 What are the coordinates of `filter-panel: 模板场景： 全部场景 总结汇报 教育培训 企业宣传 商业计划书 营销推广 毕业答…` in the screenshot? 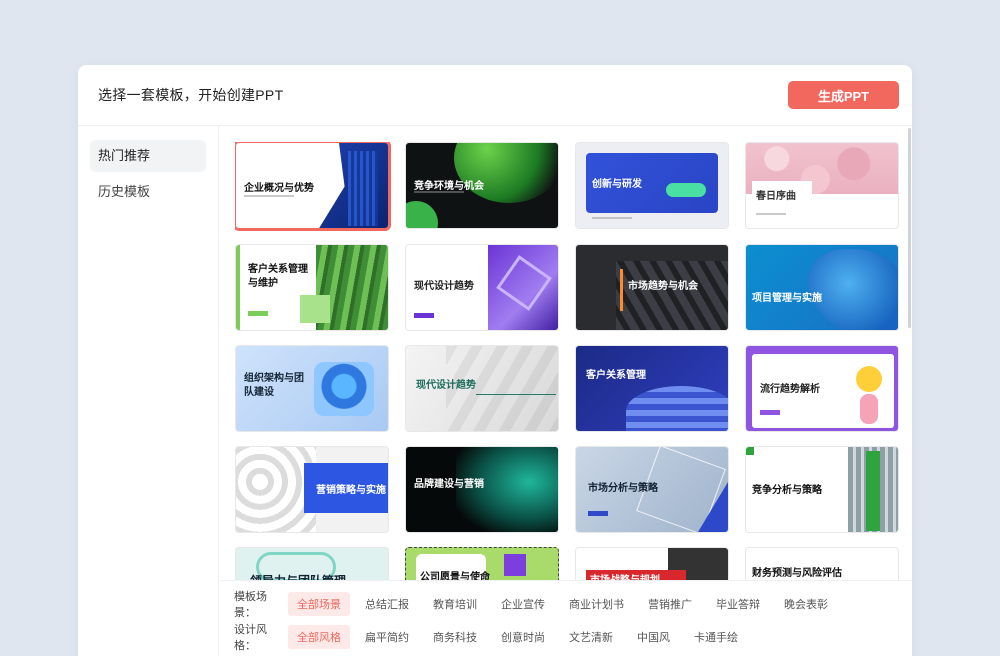 It's located at (566, 618).